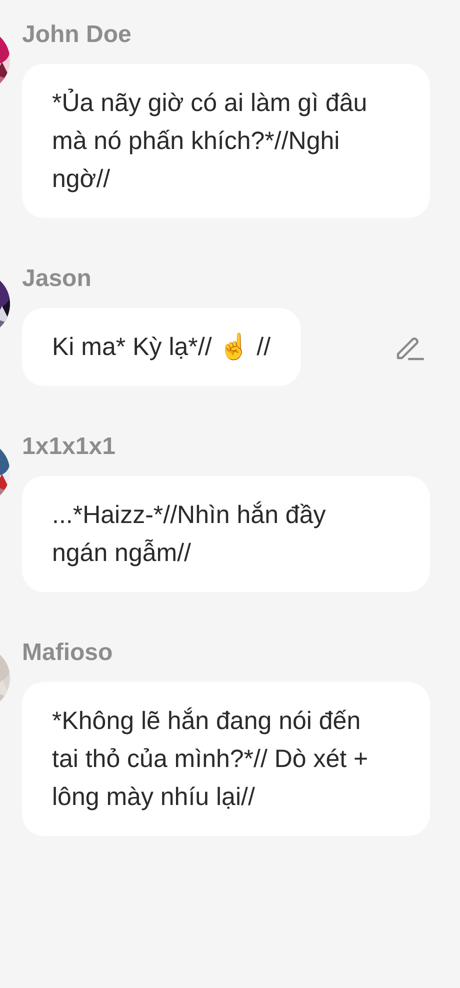 This screenshot has width=460, height=988. I want to click on author-name: Mafioso, so click(68, 653).